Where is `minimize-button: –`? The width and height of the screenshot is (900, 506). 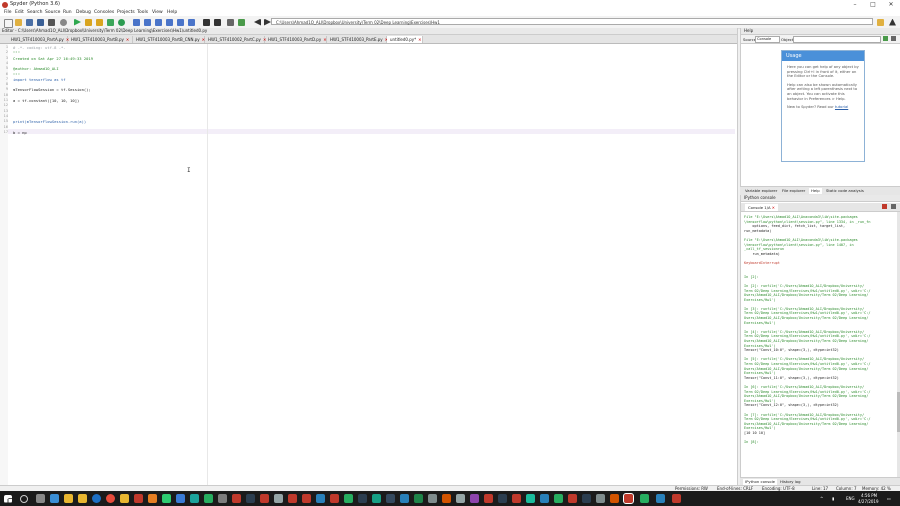
minimize-button: – is located at coordinates (855, 4).